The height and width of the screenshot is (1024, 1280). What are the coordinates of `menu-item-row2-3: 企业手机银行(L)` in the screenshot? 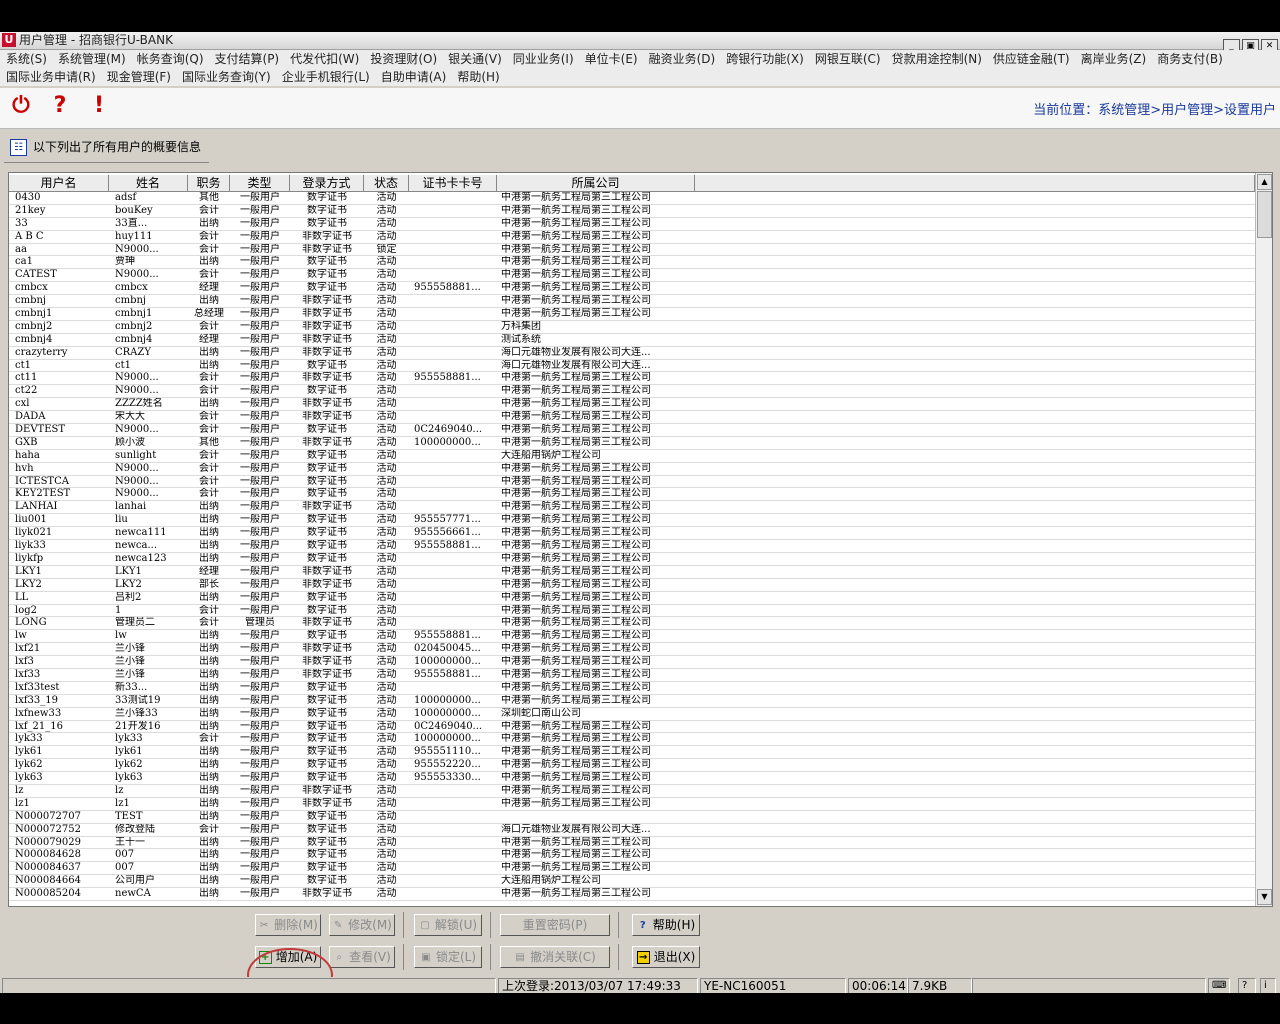 It's located at (326, 77).